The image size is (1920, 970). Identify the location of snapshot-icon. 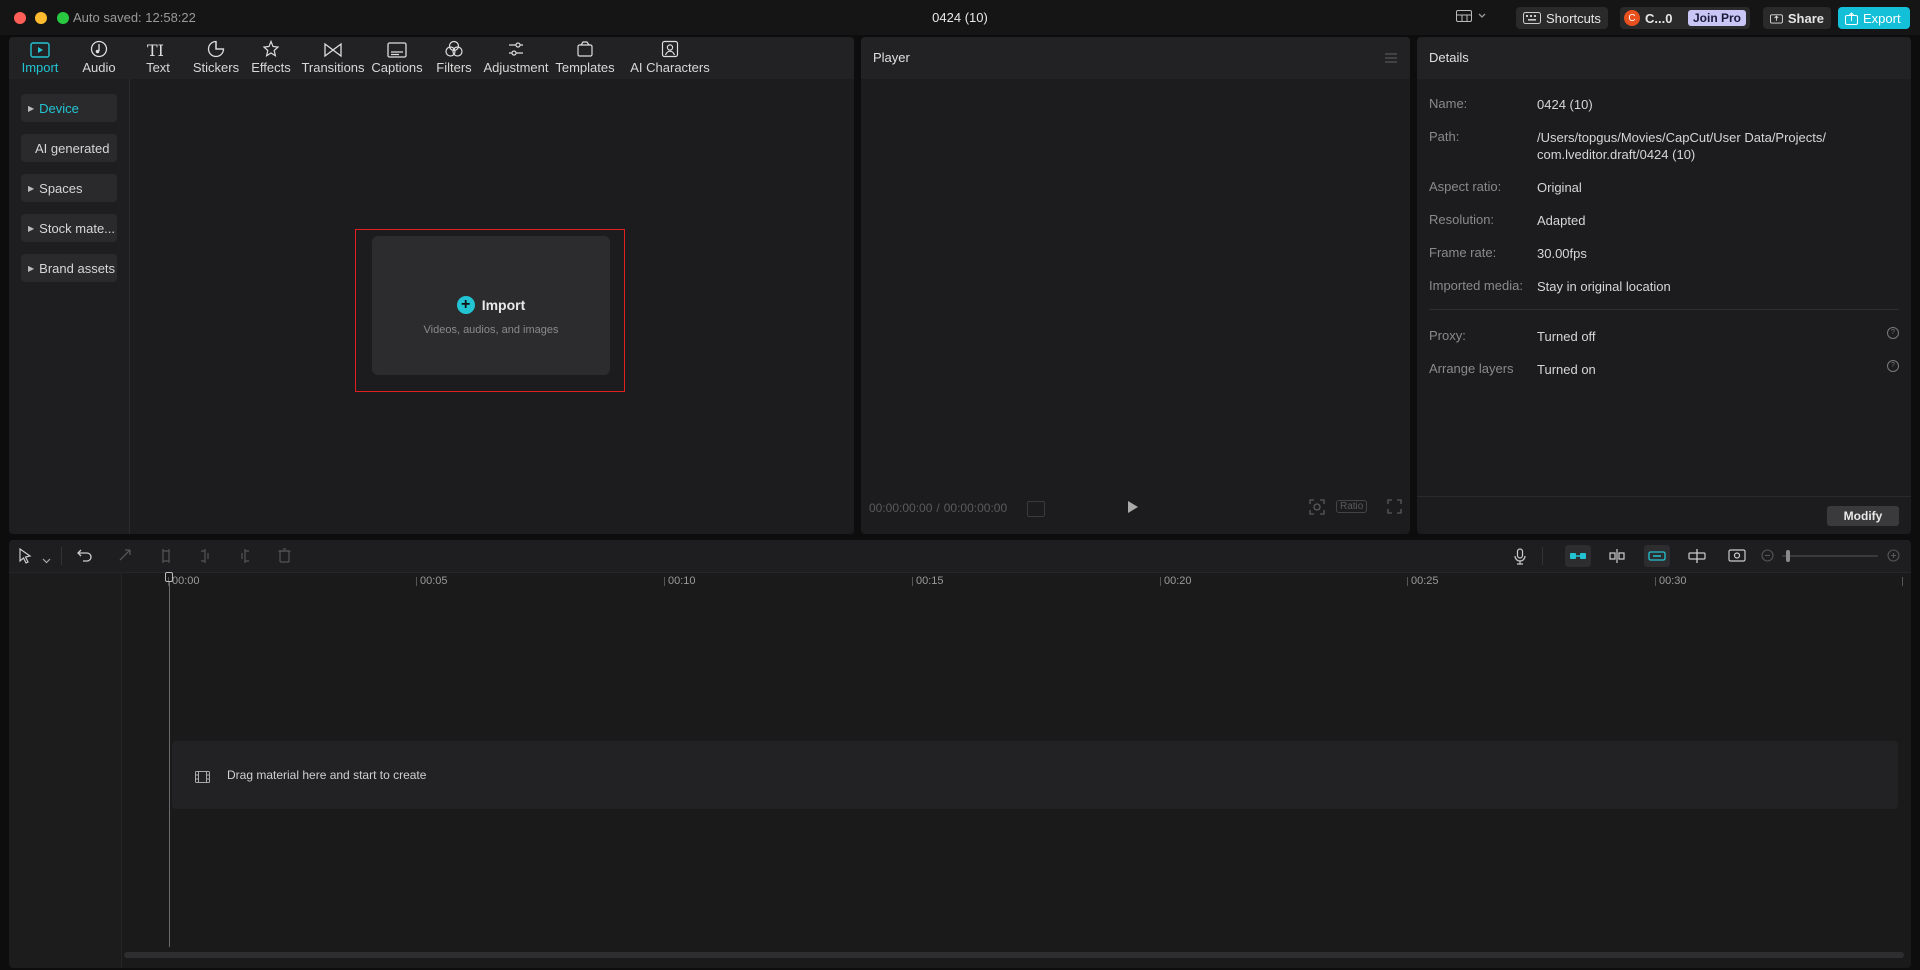
(1317, 507).